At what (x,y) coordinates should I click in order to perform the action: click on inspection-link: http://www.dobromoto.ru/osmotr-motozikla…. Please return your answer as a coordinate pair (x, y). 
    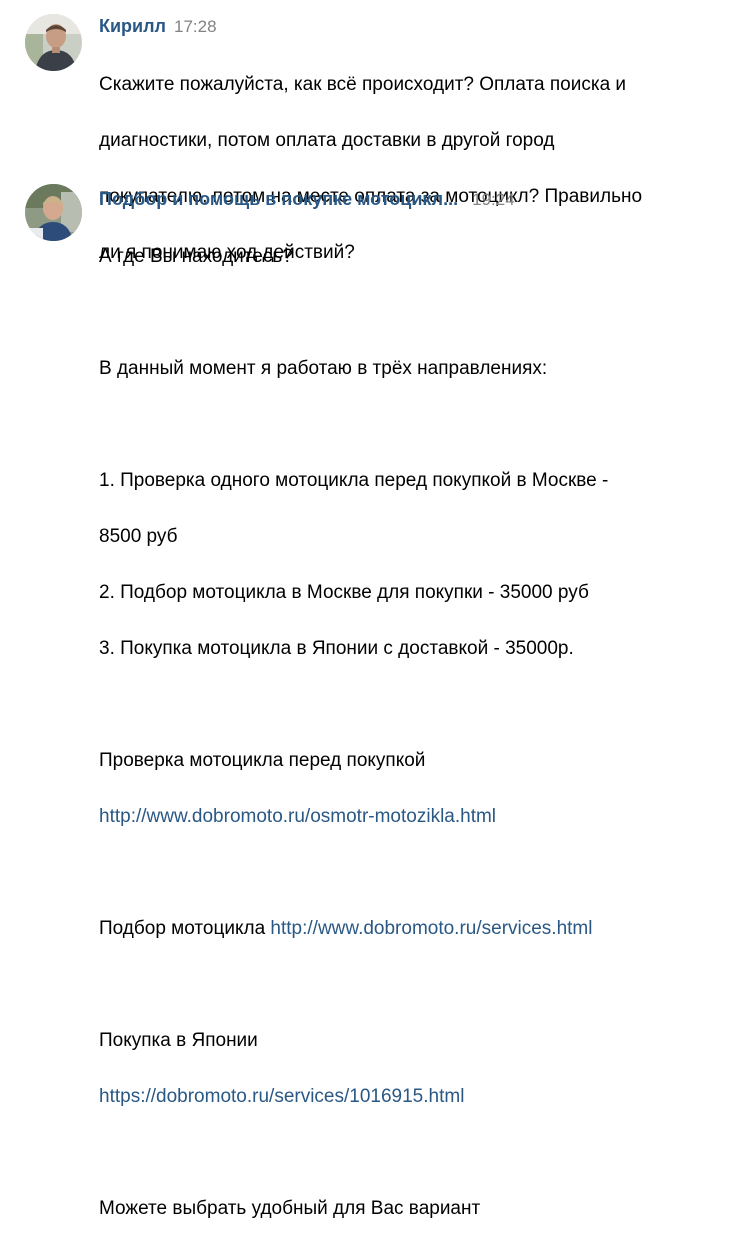
    Looking at the image, I should click on (297, 816).